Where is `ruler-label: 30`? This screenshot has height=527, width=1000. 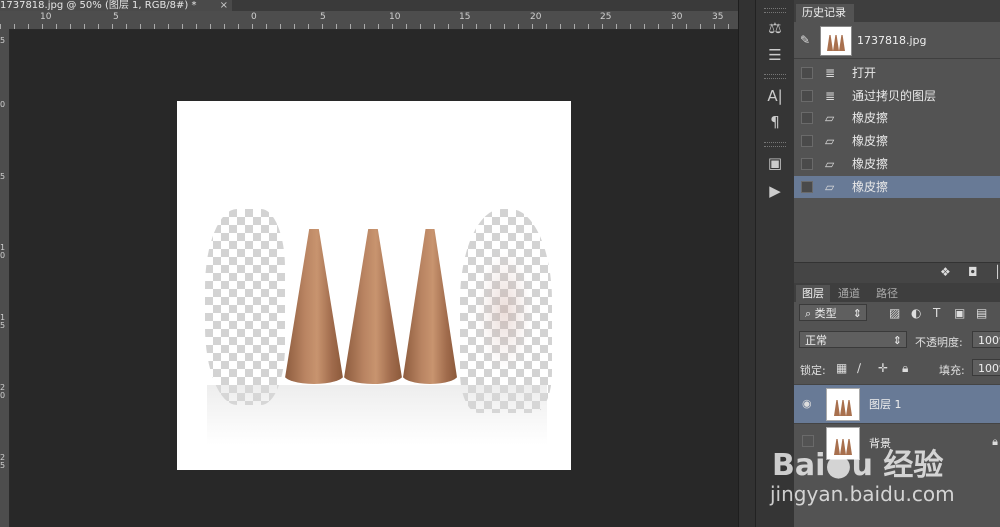
ruler-label: 30 is located at coordinates (677, 17).